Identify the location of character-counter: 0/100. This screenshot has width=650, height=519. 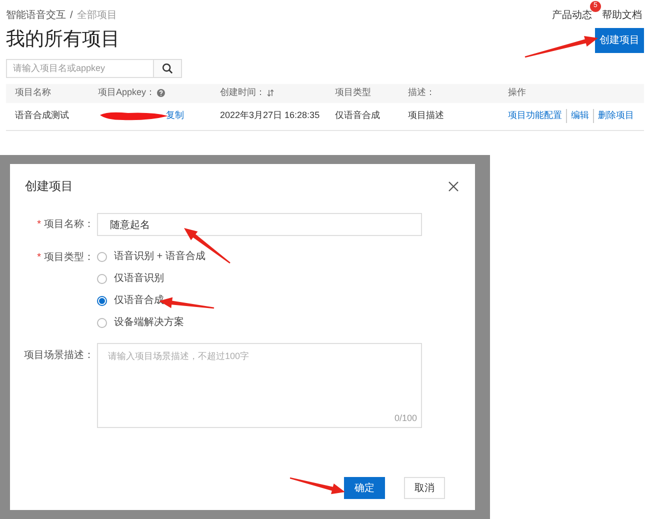
(405, 418).